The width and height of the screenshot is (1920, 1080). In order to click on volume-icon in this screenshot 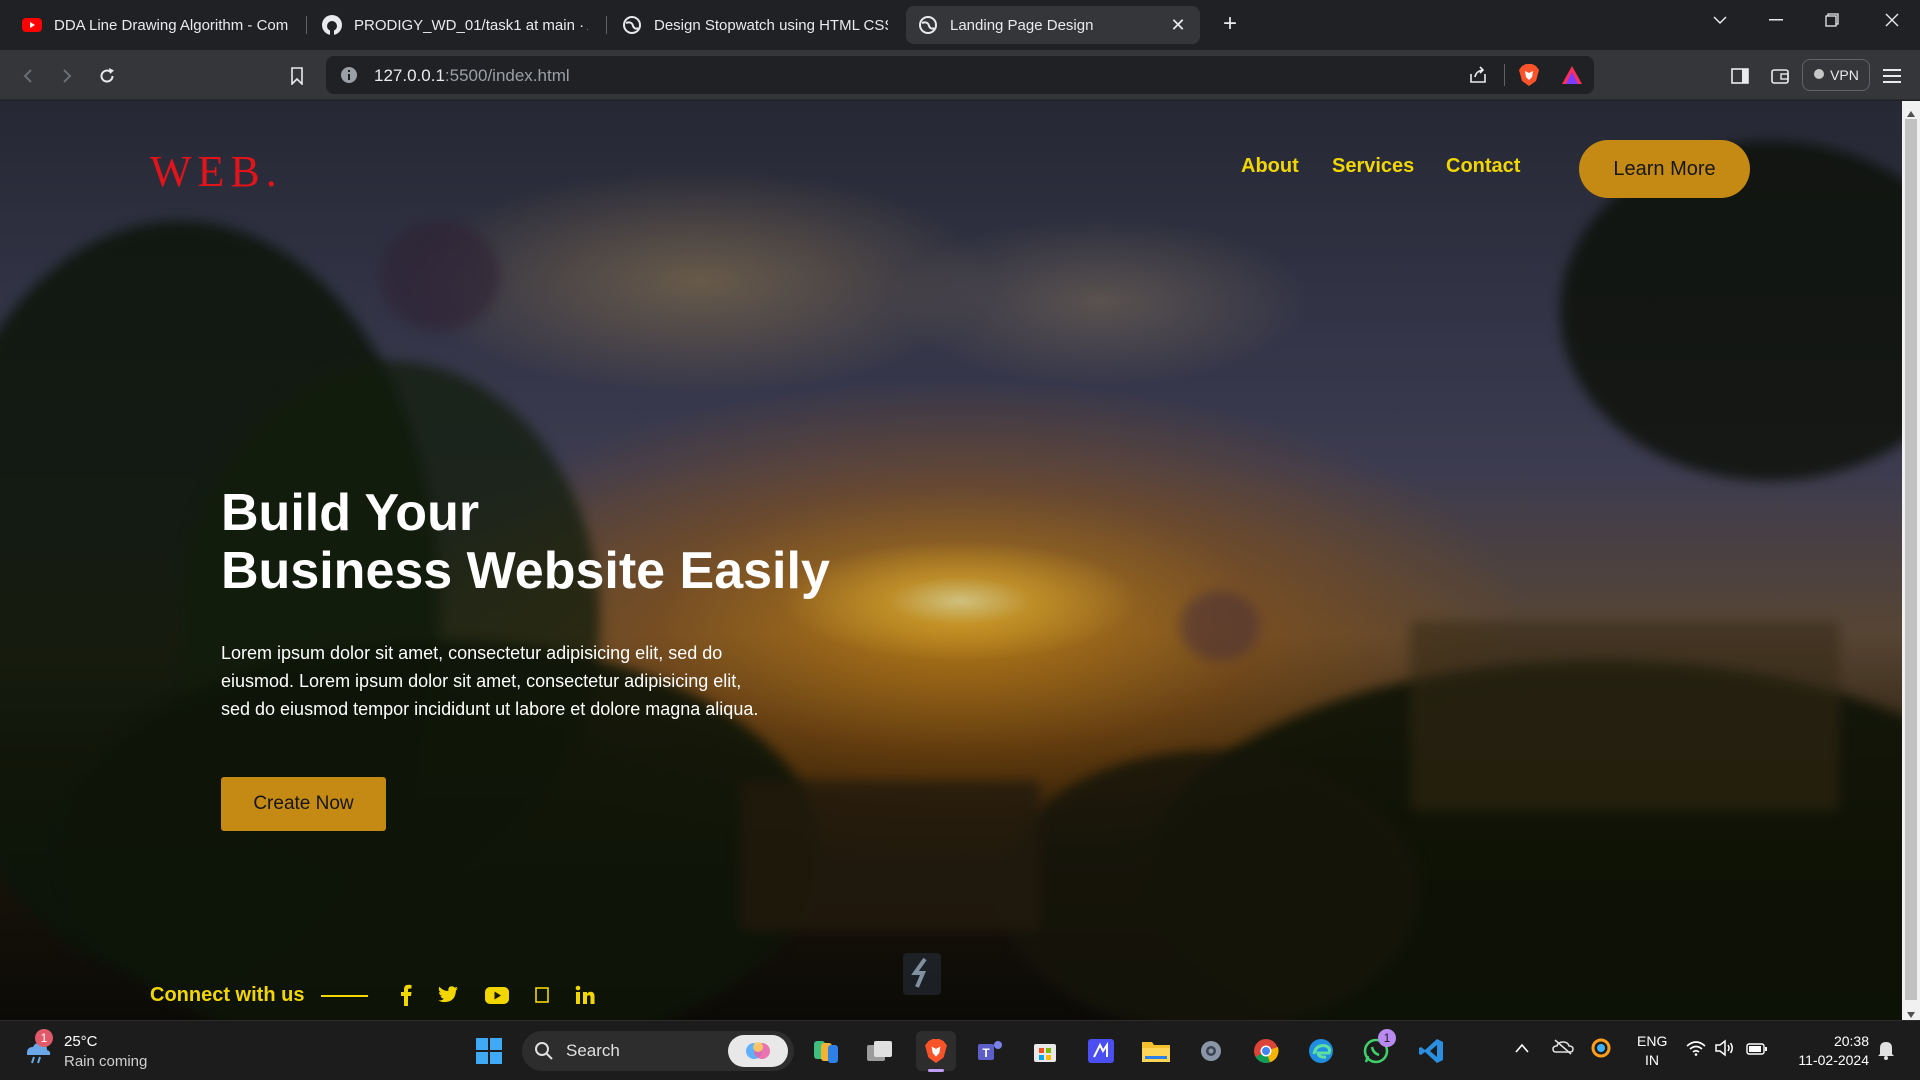, I will do `click(1725, 1050)`.